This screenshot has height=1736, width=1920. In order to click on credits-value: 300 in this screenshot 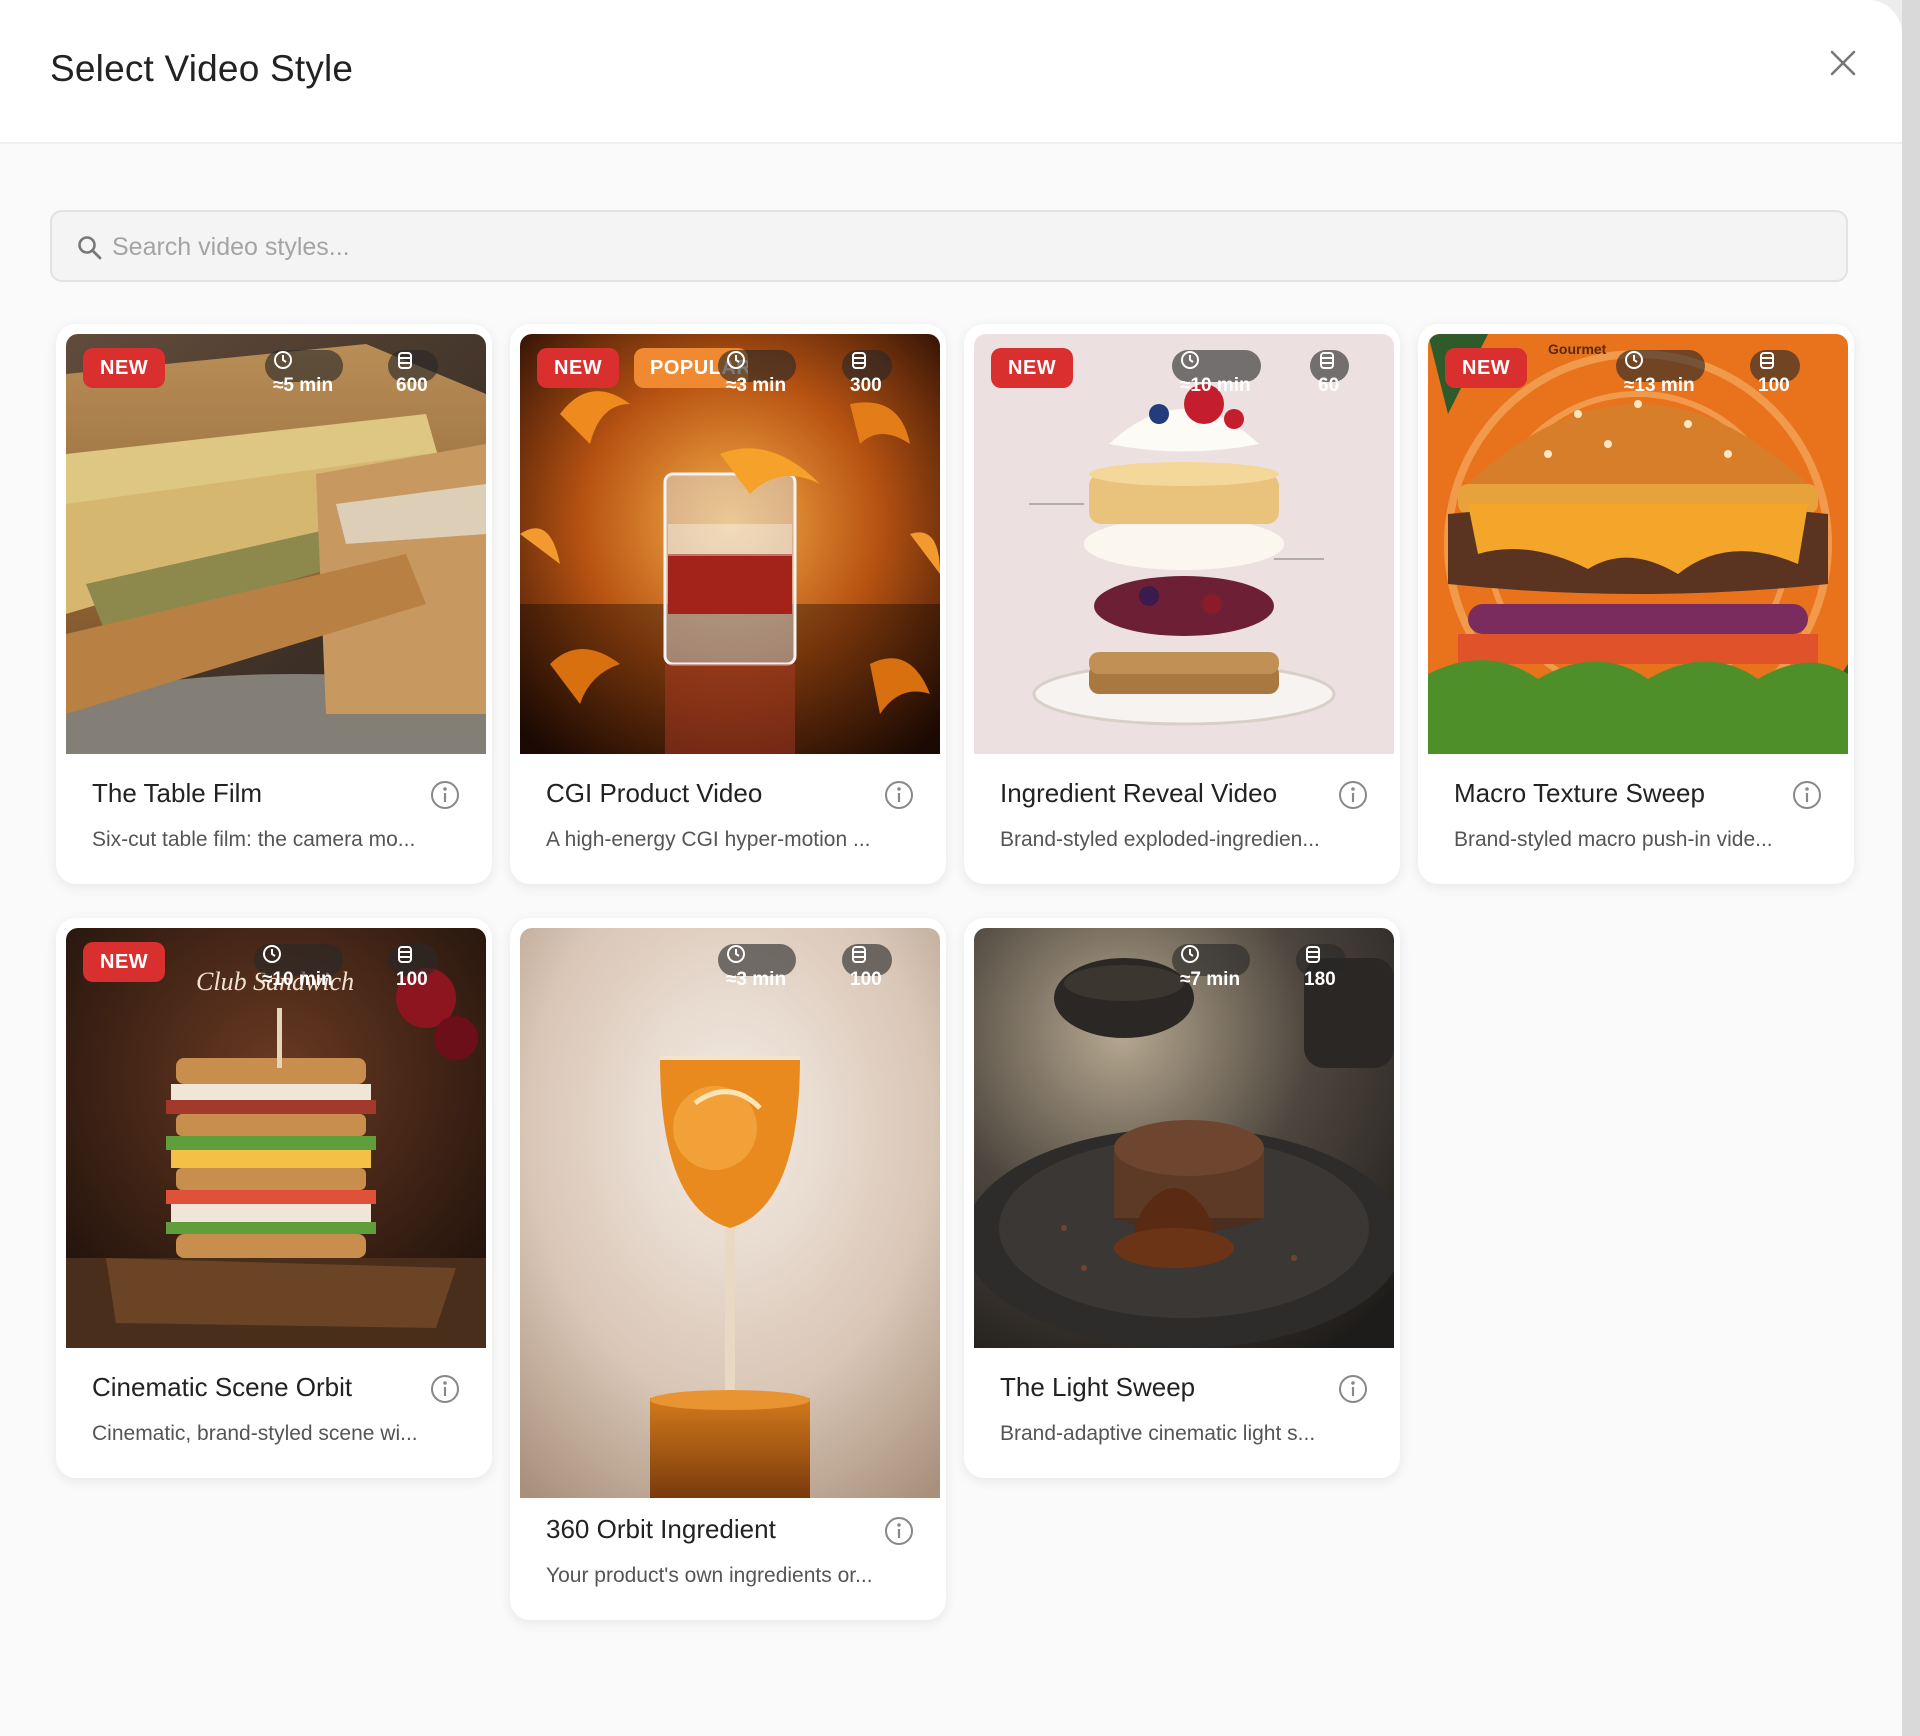, I will do `click(866, 385)`.